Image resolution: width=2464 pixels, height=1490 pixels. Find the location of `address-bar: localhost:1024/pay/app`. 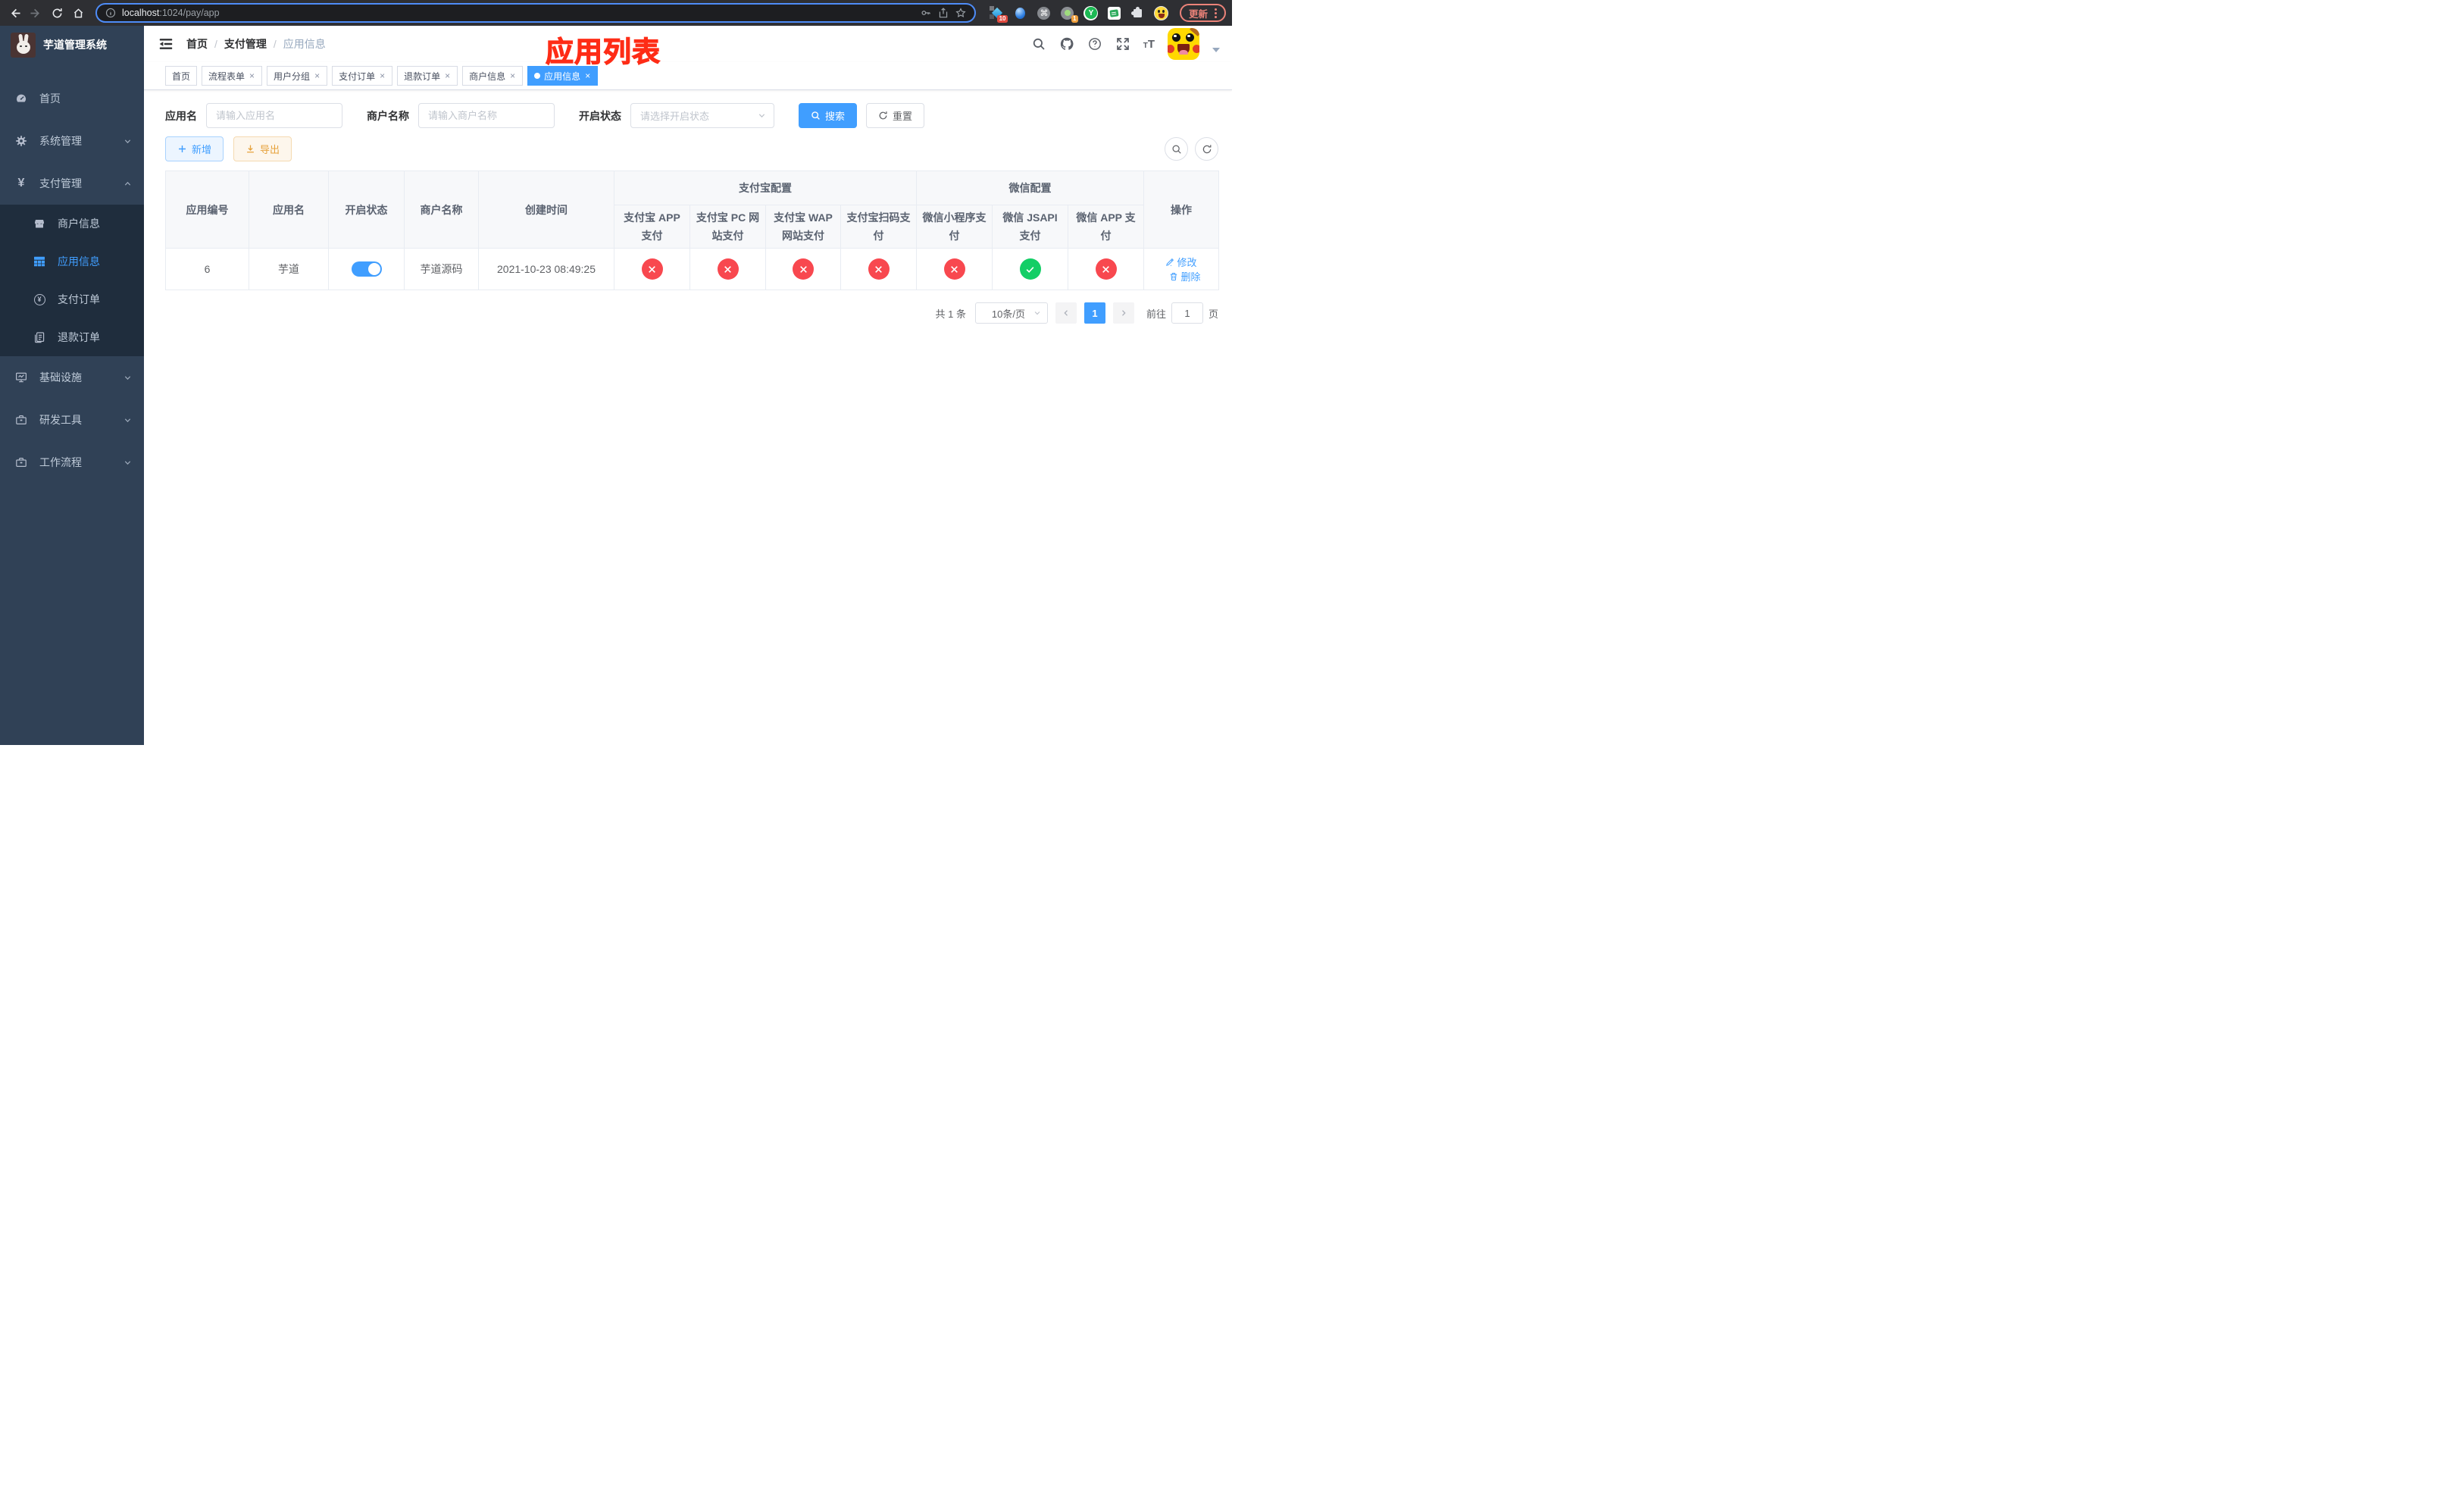

address-bar: localhost:1024/pay/app is located at coordinates (535, 13).